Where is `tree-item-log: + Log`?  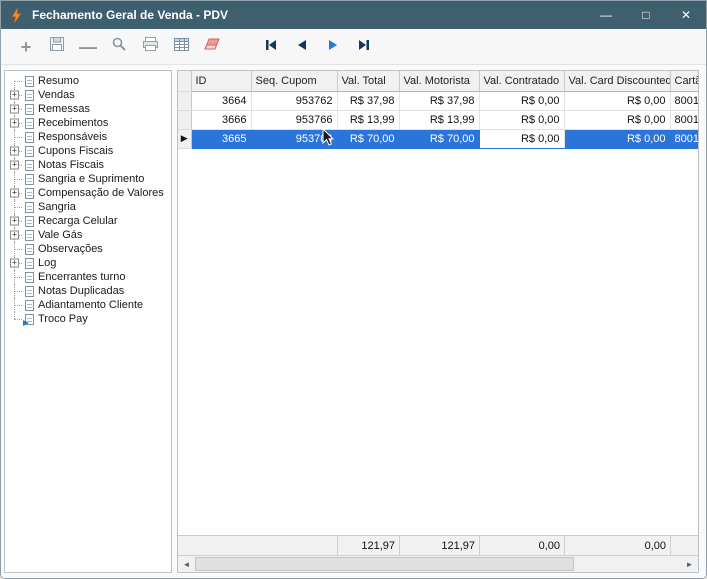 tree-item-log: + Log is located at coordinates (89, 263).